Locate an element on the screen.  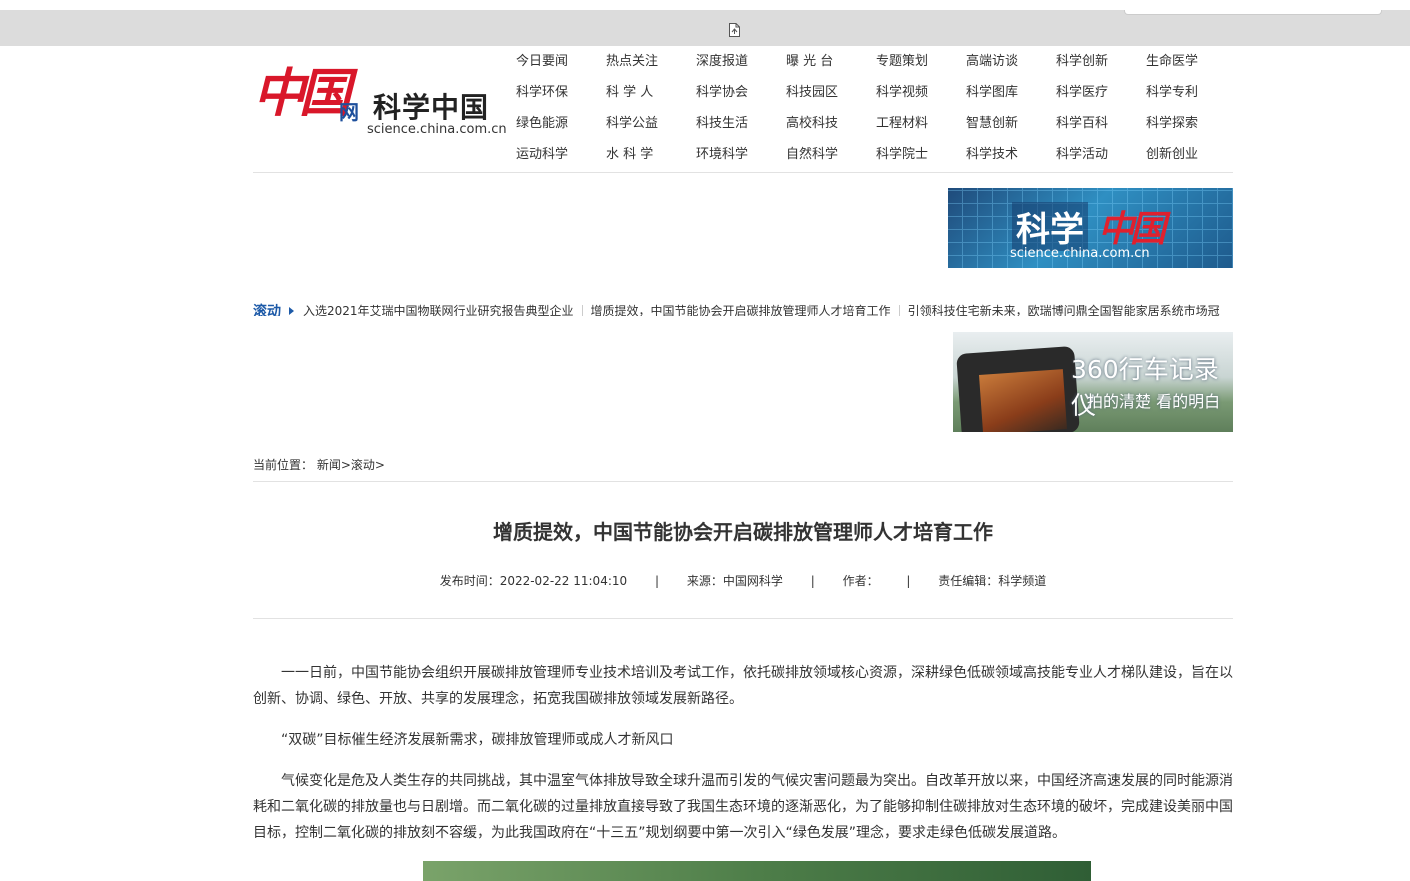
nav-link: 科学探索 is located at coordinates (1191, 131).